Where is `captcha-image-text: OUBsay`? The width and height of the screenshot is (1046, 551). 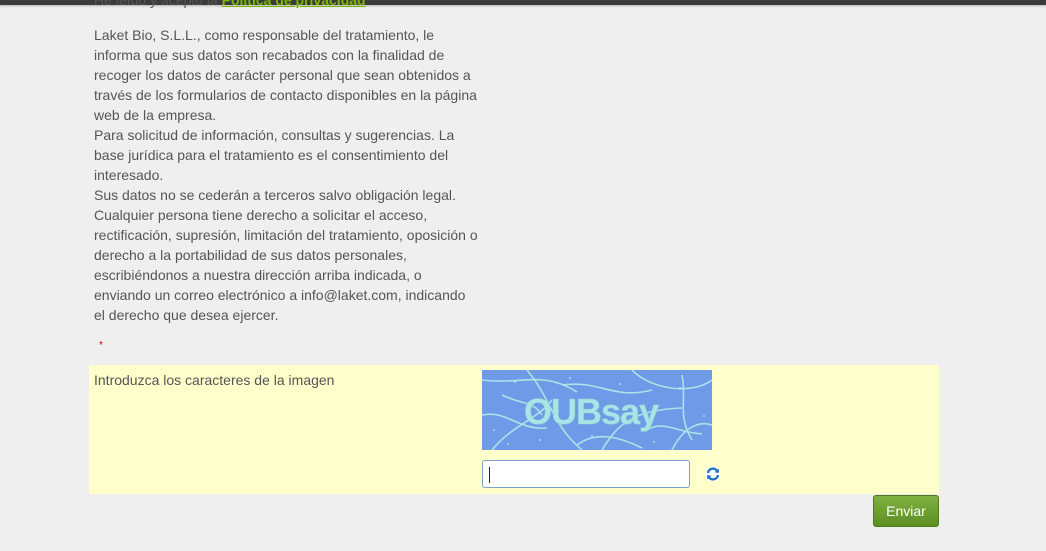
captcha-image-text: OUBsay is located at coordinates (591, 411).